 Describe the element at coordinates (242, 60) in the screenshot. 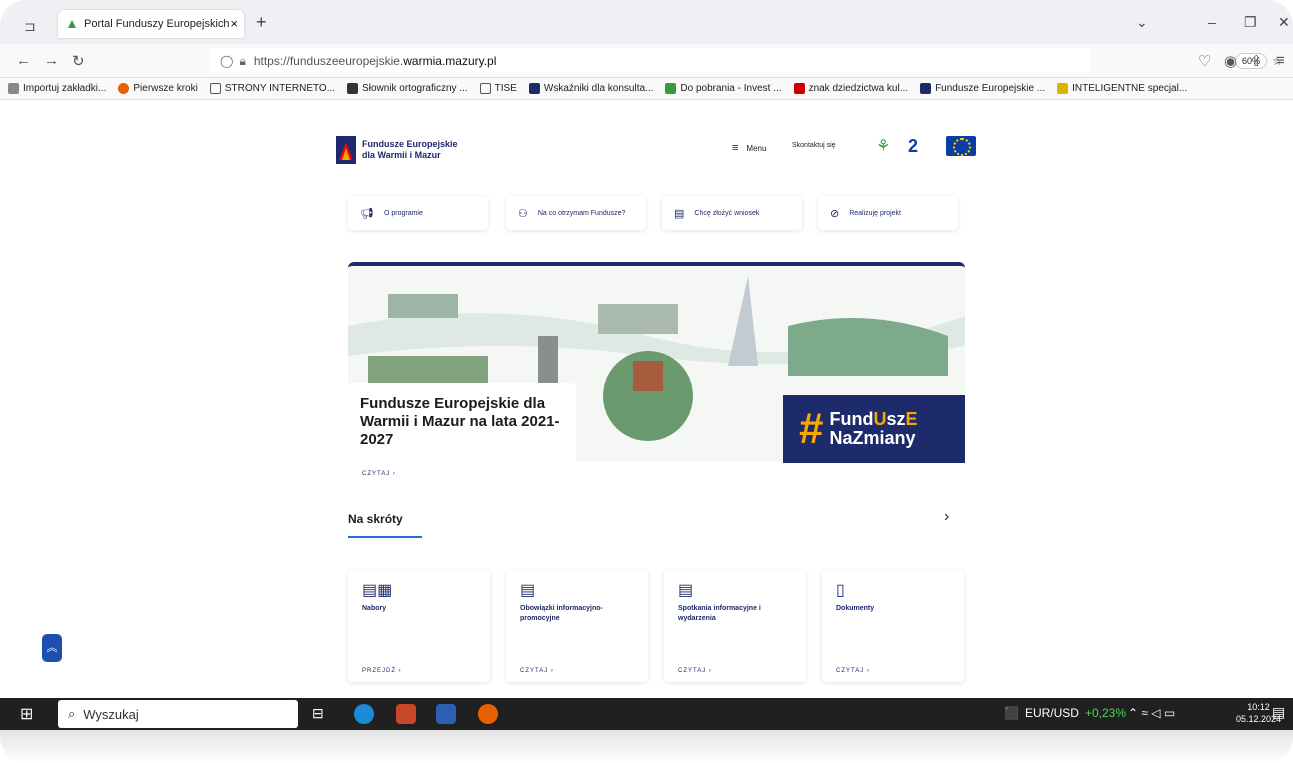

I see `lock-icon: 🔒︎` at that location.